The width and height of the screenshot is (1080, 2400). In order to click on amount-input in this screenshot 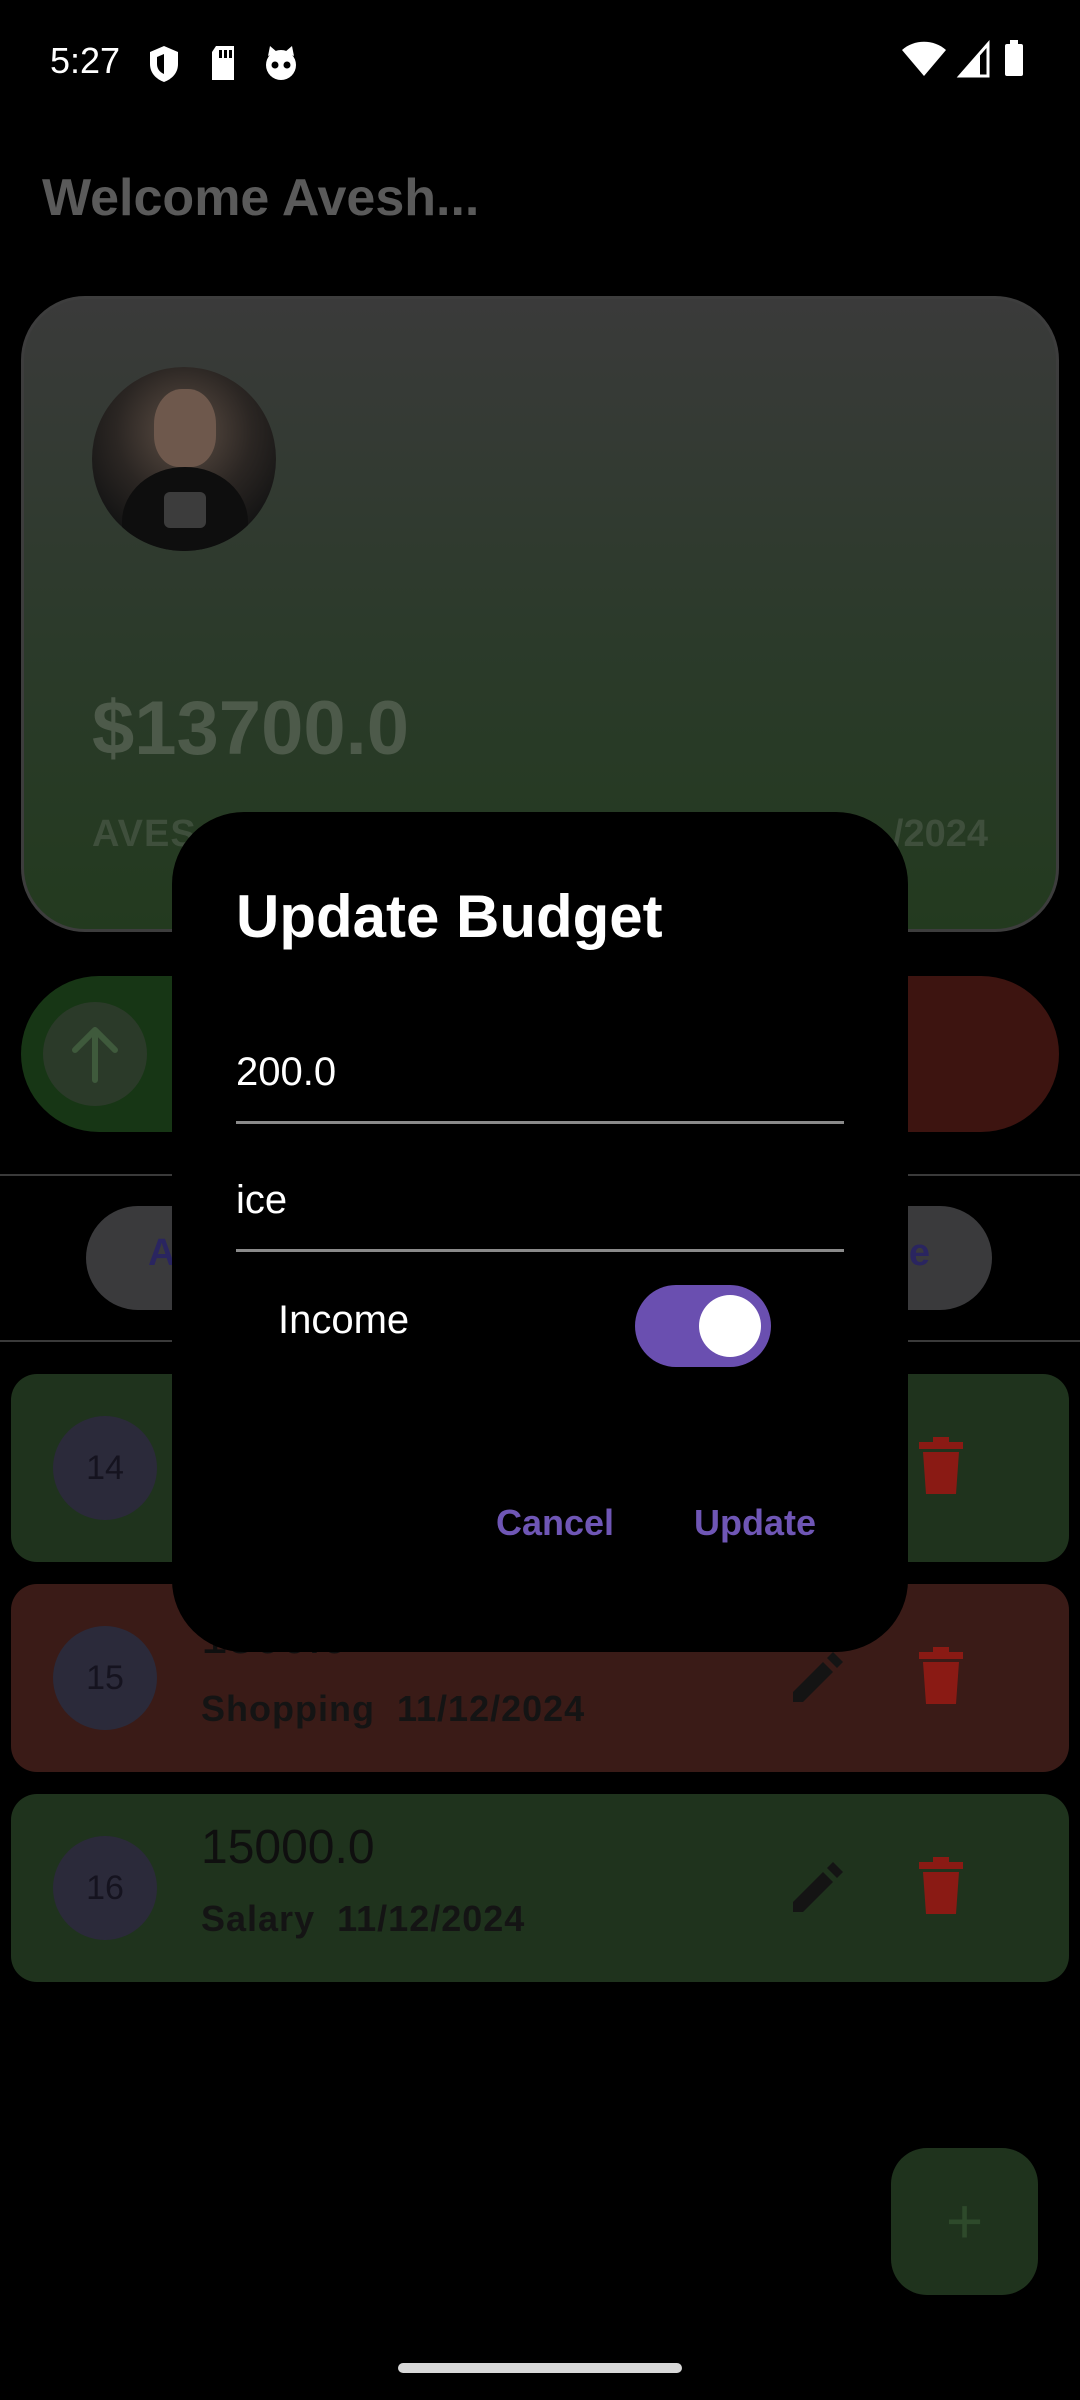, I will do `click(540, 1074)`.